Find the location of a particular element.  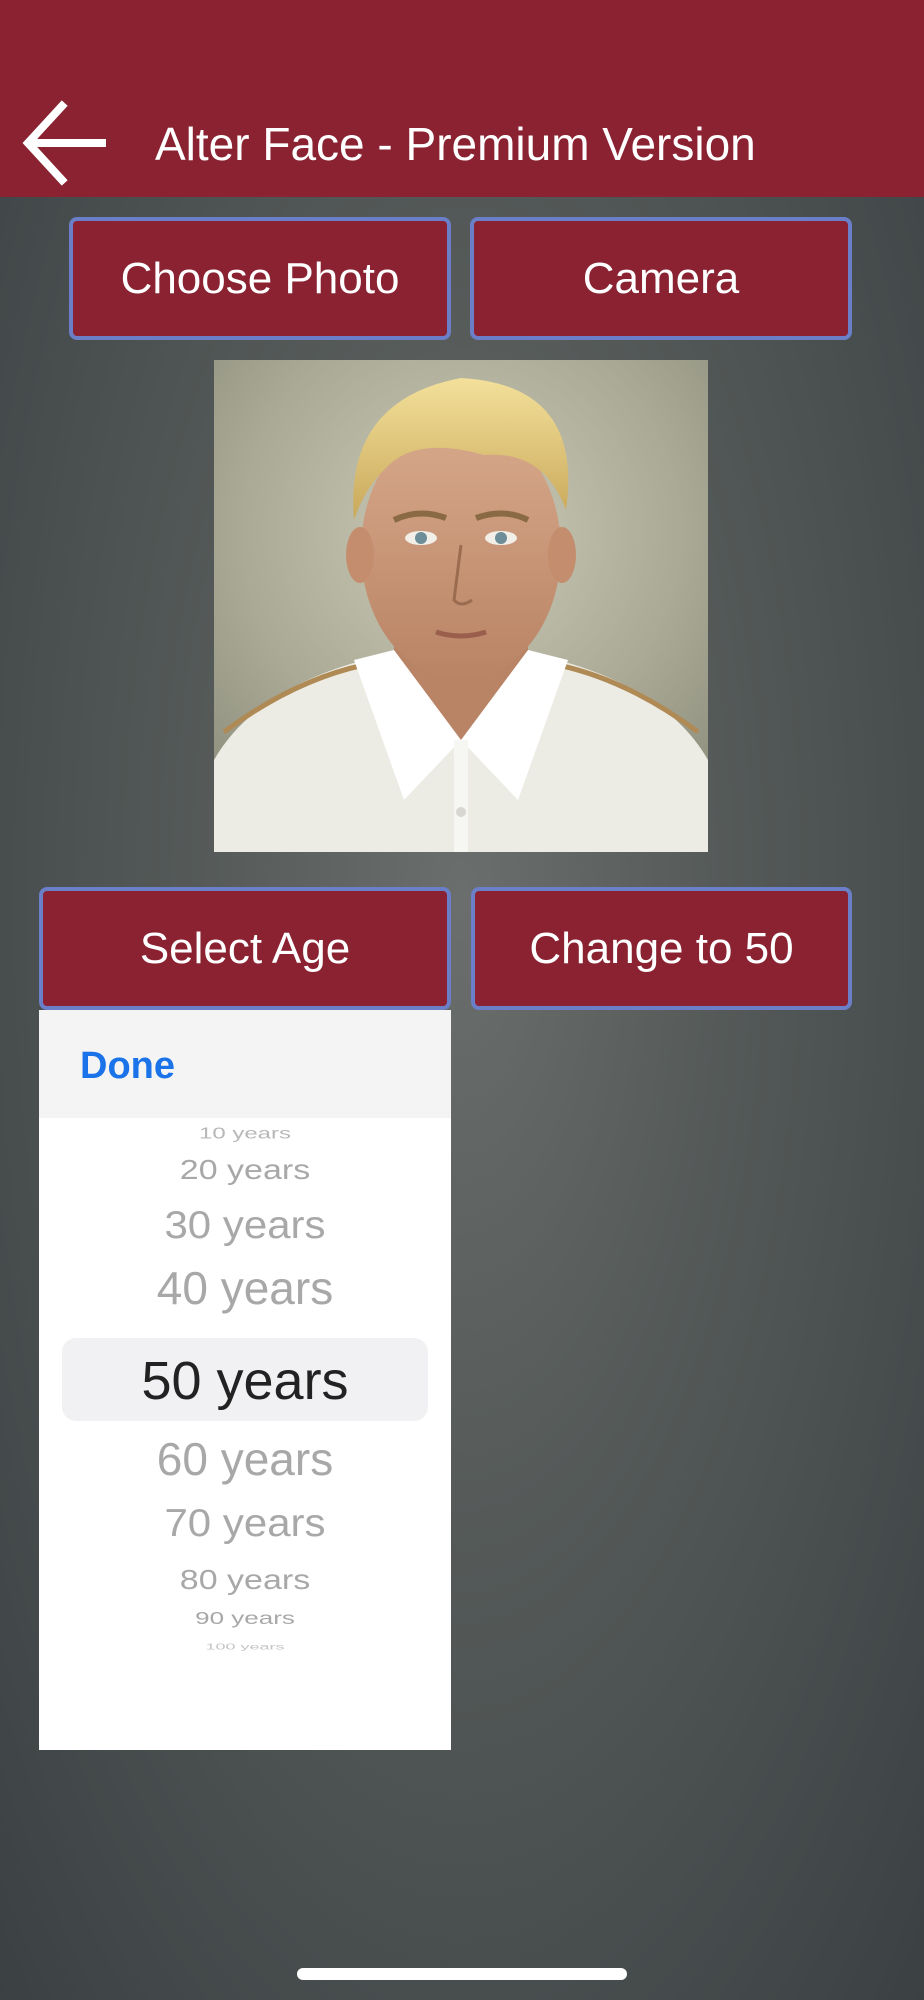

picker-option: 100 years is located at coordinates (245, 1647).